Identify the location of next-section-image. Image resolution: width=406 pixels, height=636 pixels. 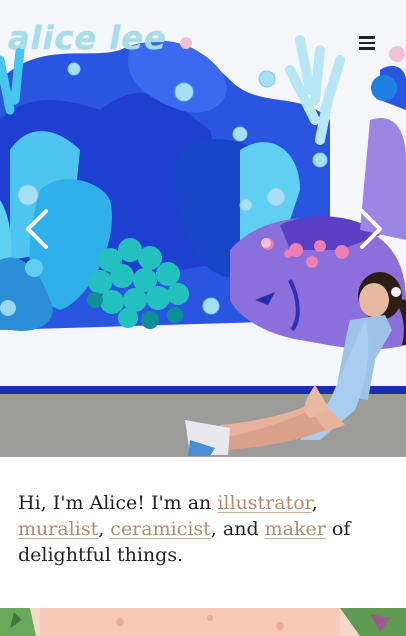
(203, 622).